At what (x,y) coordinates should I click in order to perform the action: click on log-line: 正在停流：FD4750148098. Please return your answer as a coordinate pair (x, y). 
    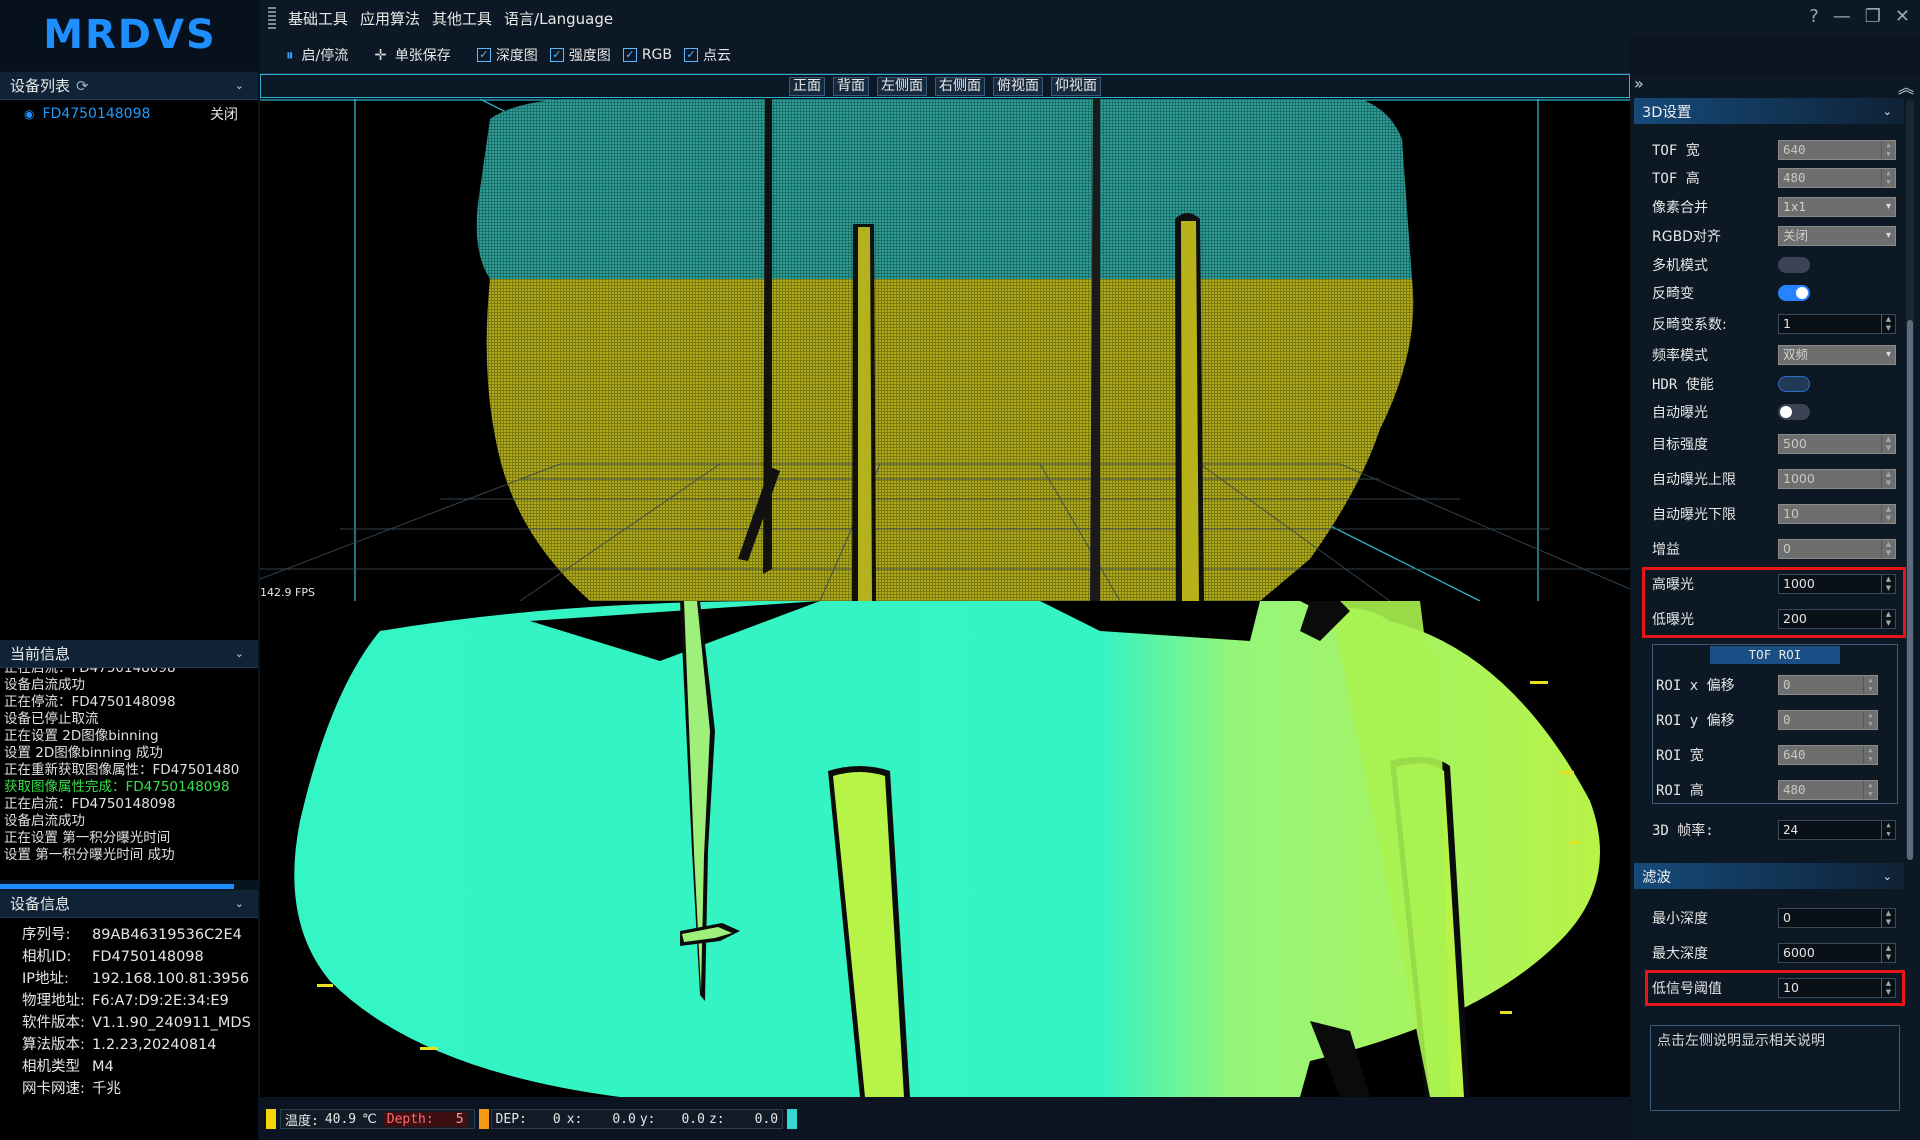
    Looking at the image, I should click on (90, 702).